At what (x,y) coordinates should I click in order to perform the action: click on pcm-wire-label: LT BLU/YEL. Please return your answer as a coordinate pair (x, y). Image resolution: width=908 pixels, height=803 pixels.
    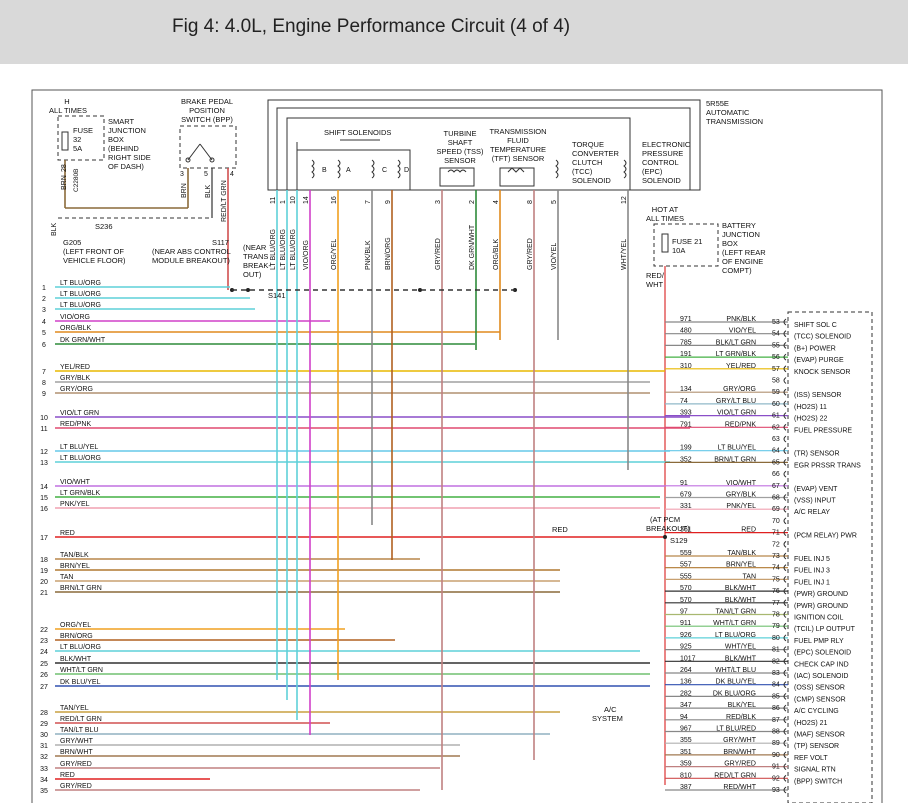
    Looking at the image, I should click on (737, 448).